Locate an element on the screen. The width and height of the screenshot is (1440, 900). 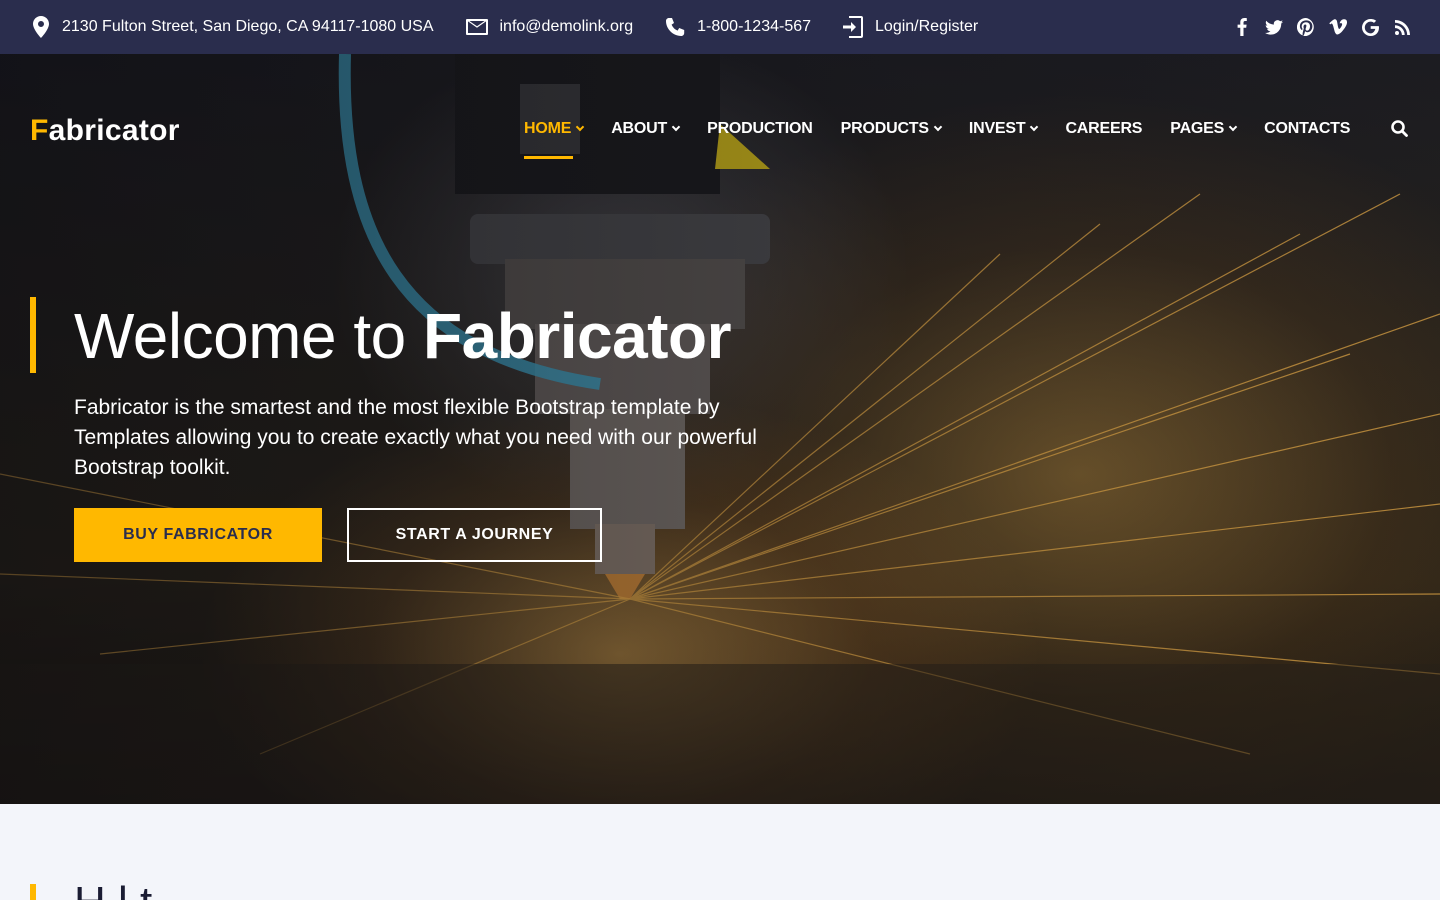
nav-careers: CAREERS is located at coordinates (1103, 129).